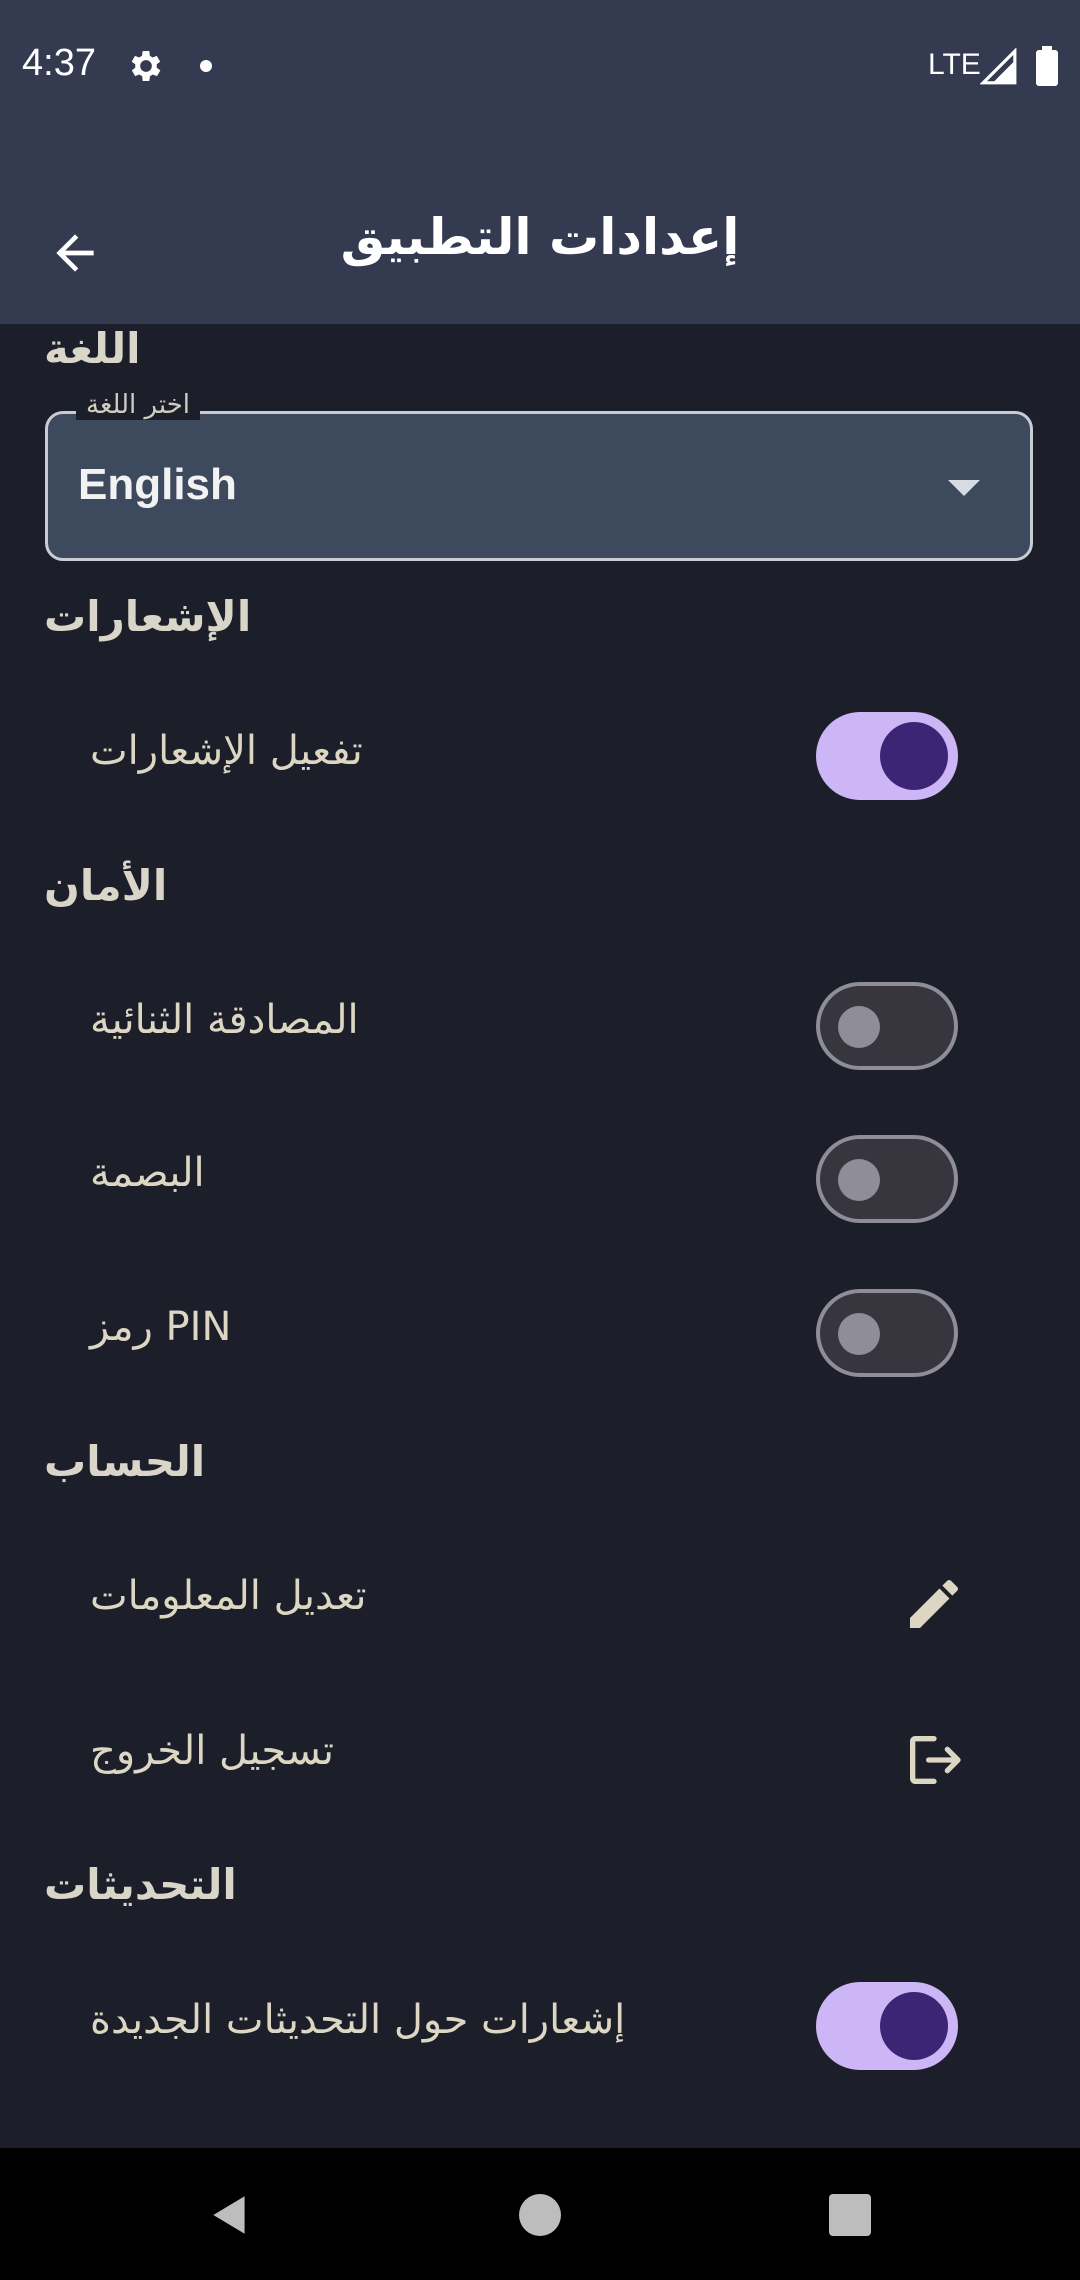  I want to click on enable-notifications-toggle, so click(887, 756).